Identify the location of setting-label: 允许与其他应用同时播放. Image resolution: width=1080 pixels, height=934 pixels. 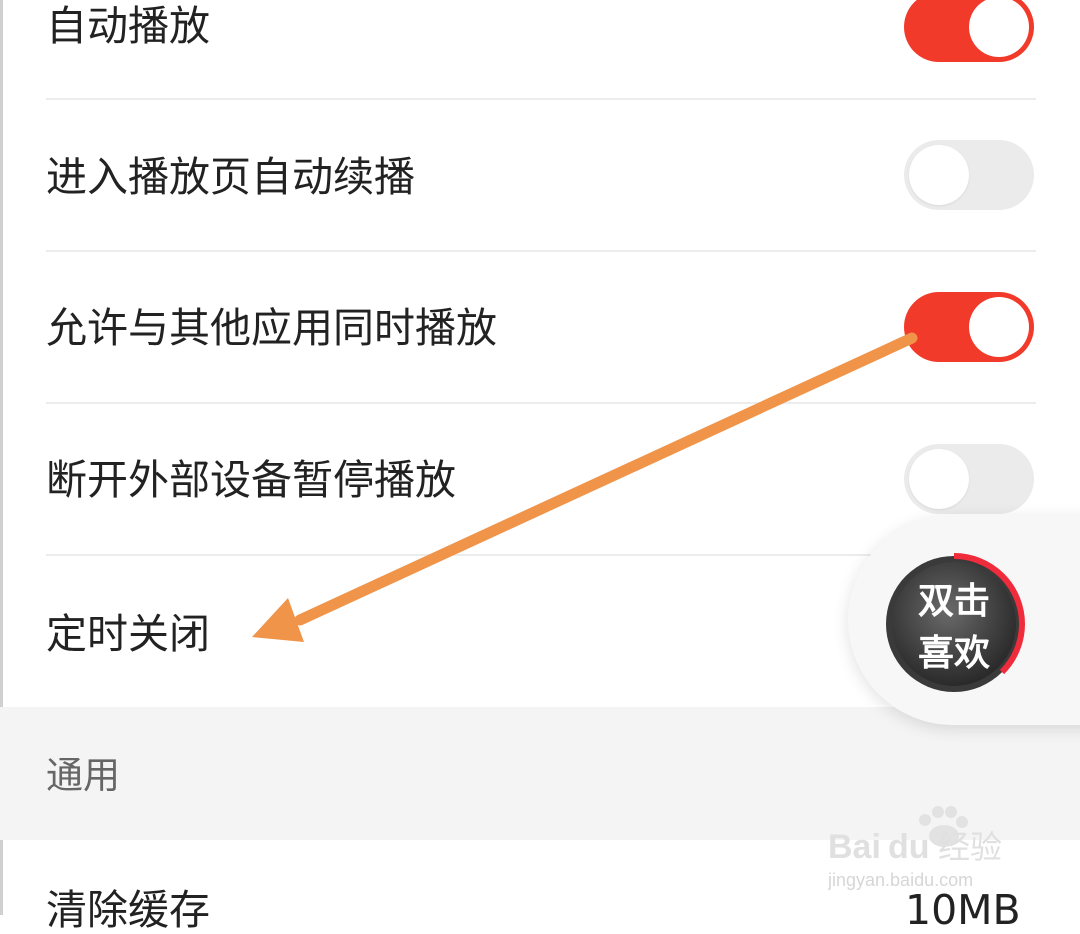
(271, 328).